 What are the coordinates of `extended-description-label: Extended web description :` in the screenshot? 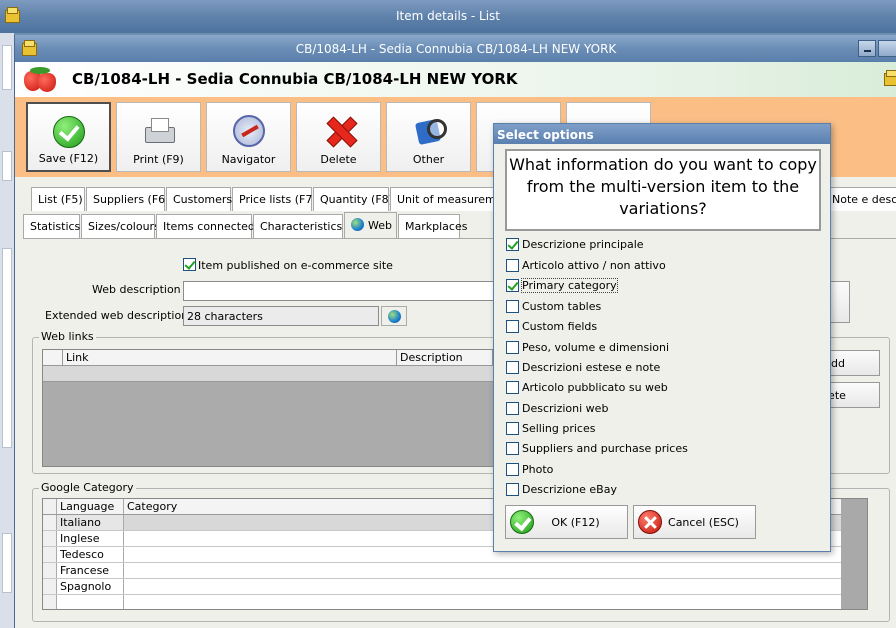 It's located at (120, 315).